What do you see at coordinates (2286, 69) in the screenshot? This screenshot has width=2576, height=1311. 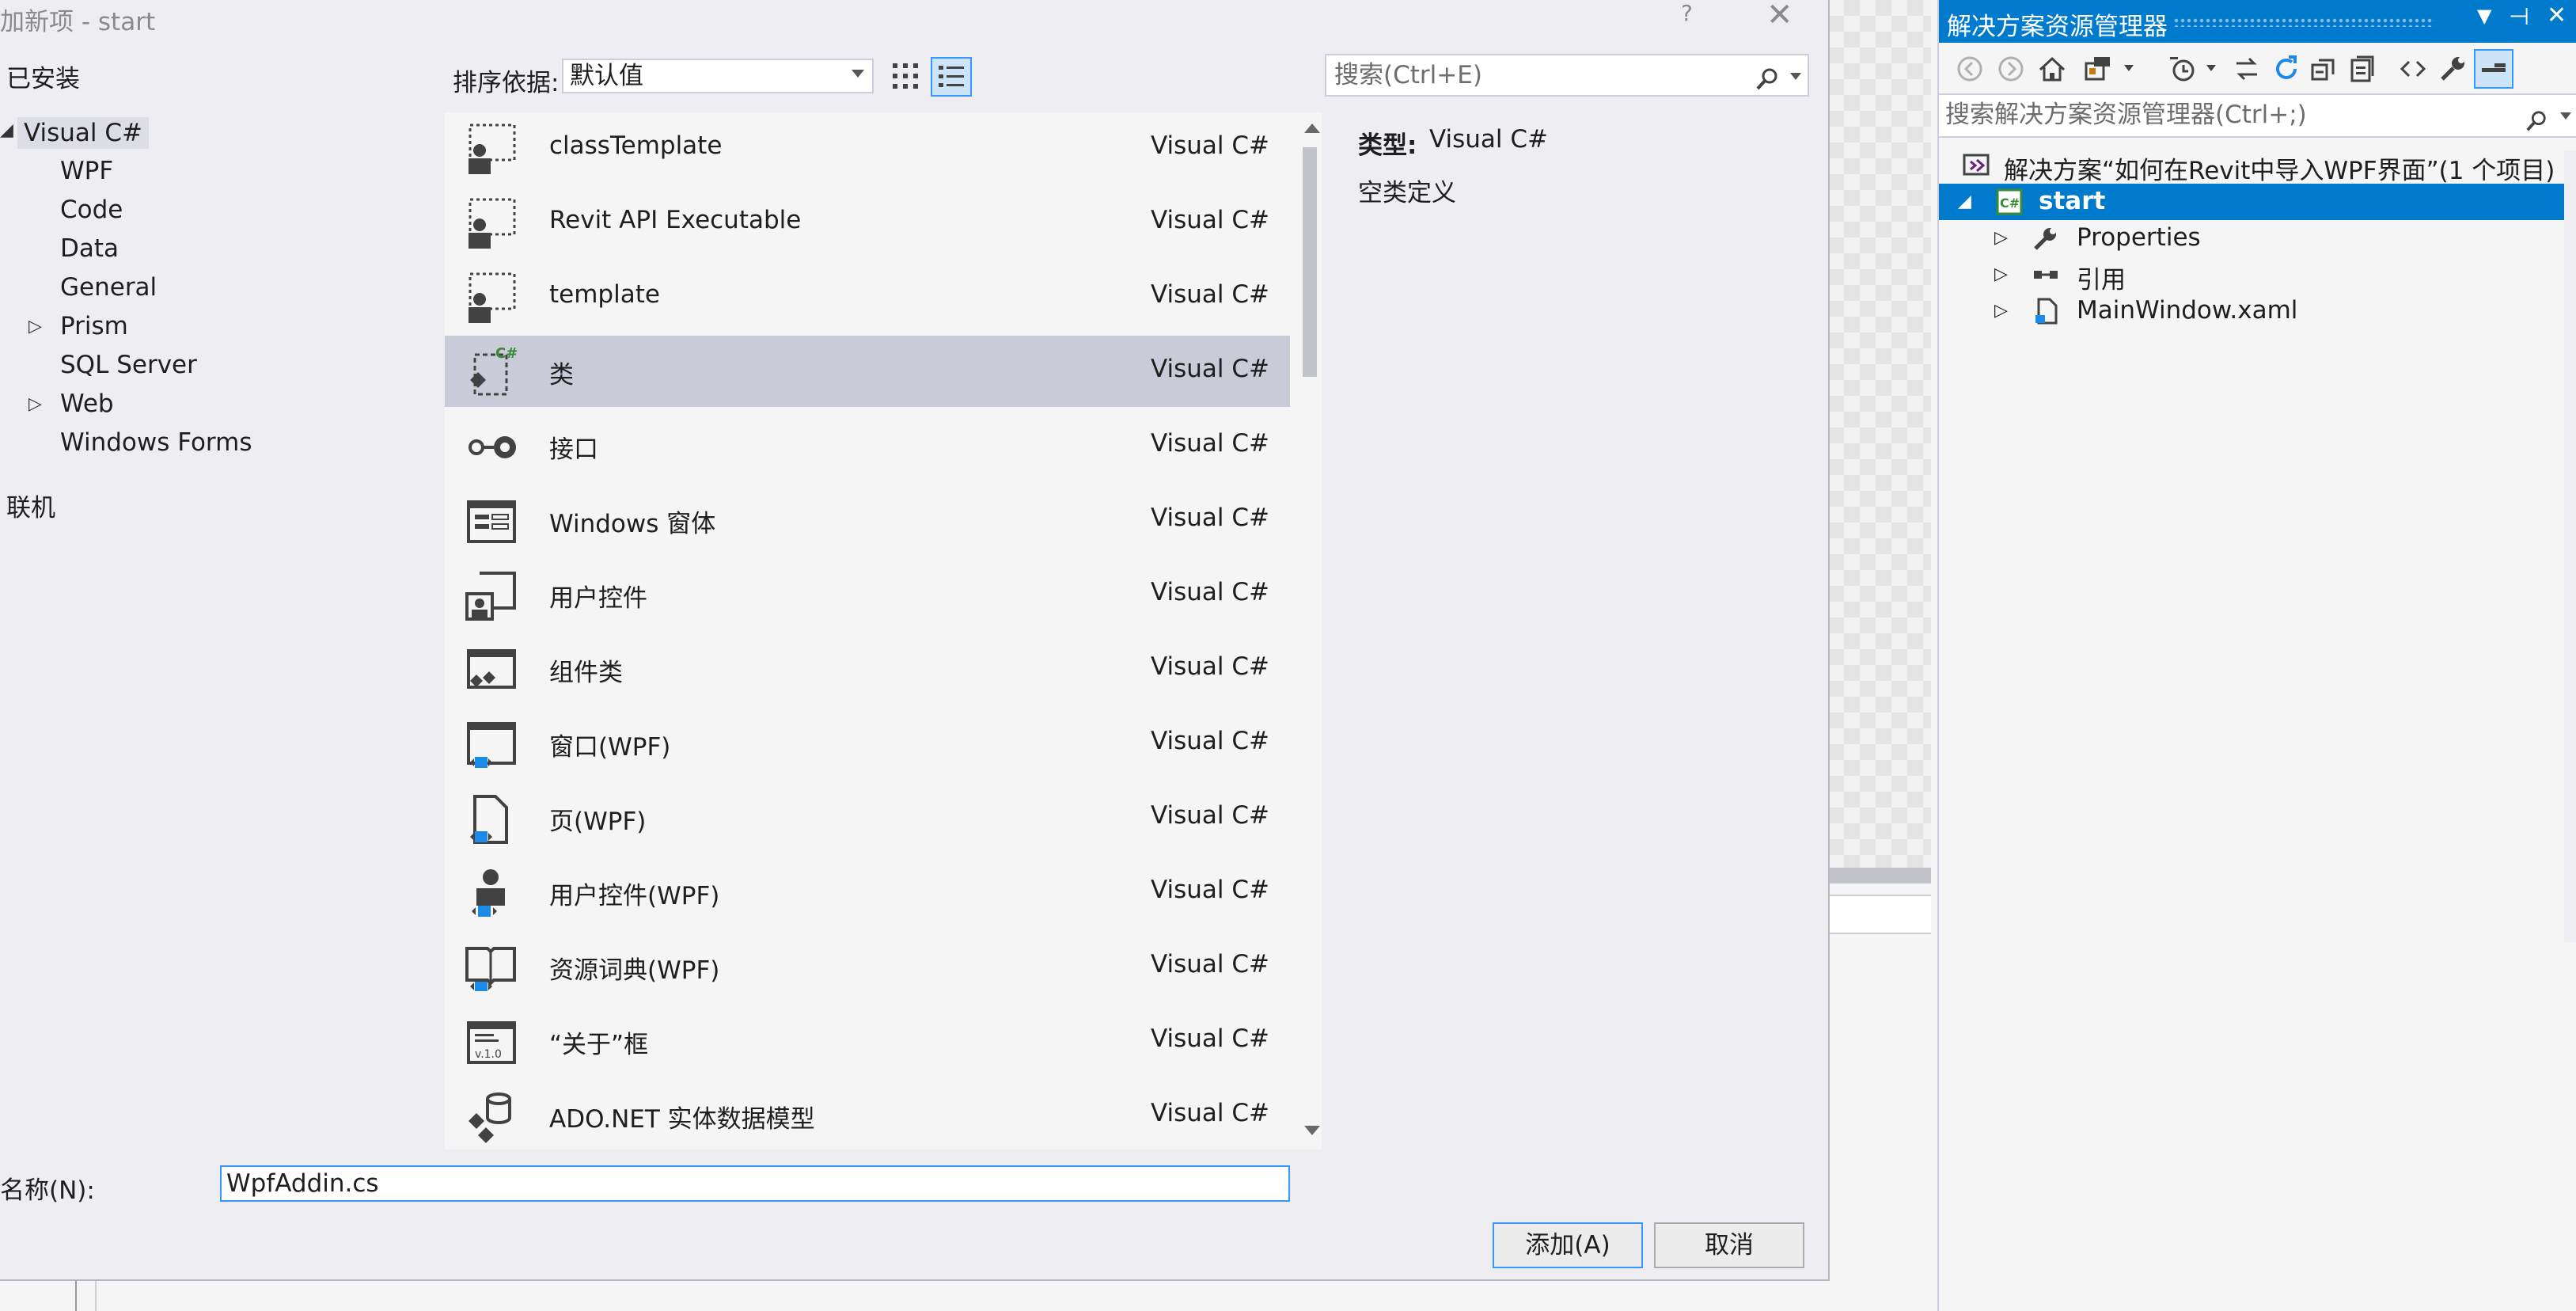 I see `refresh-icon` at bounding box center [2286, 69].